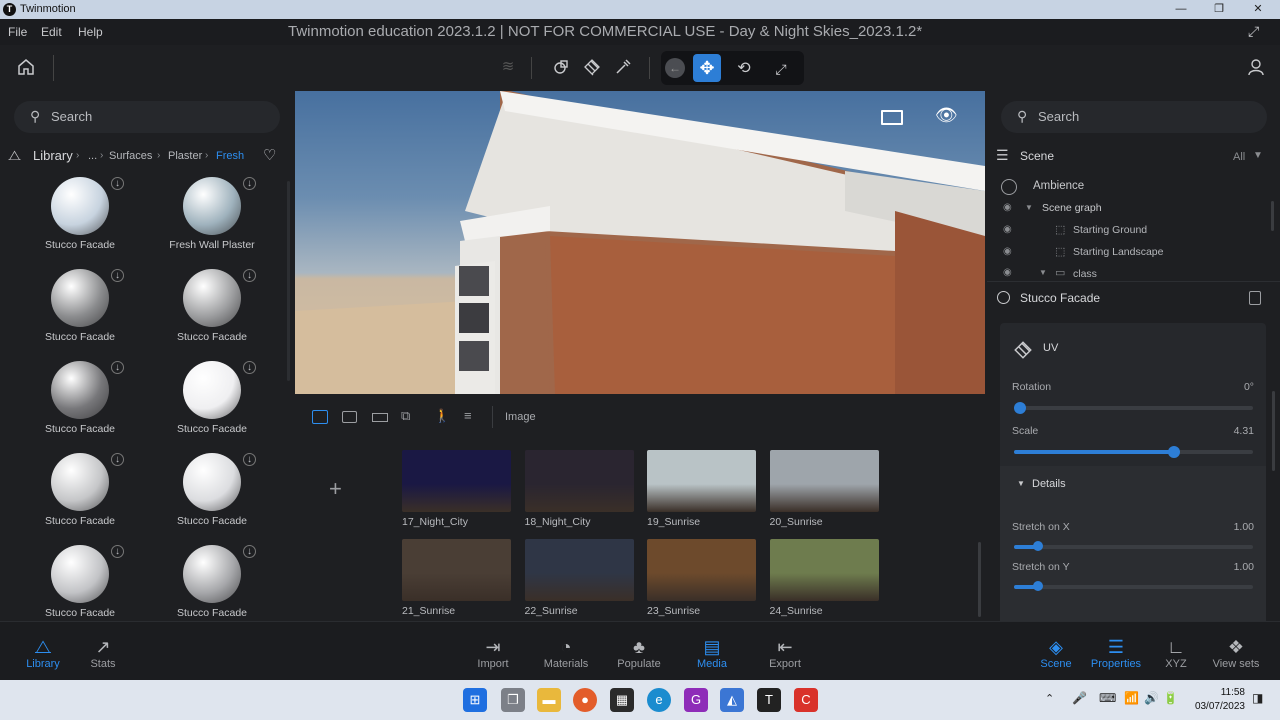 This screenshot has width=1280, height=720. What do you see at coordinates (147, 117) in the screenshot?
I see `library-search-input: ⚲ Search` at bounding box center [147, 117].